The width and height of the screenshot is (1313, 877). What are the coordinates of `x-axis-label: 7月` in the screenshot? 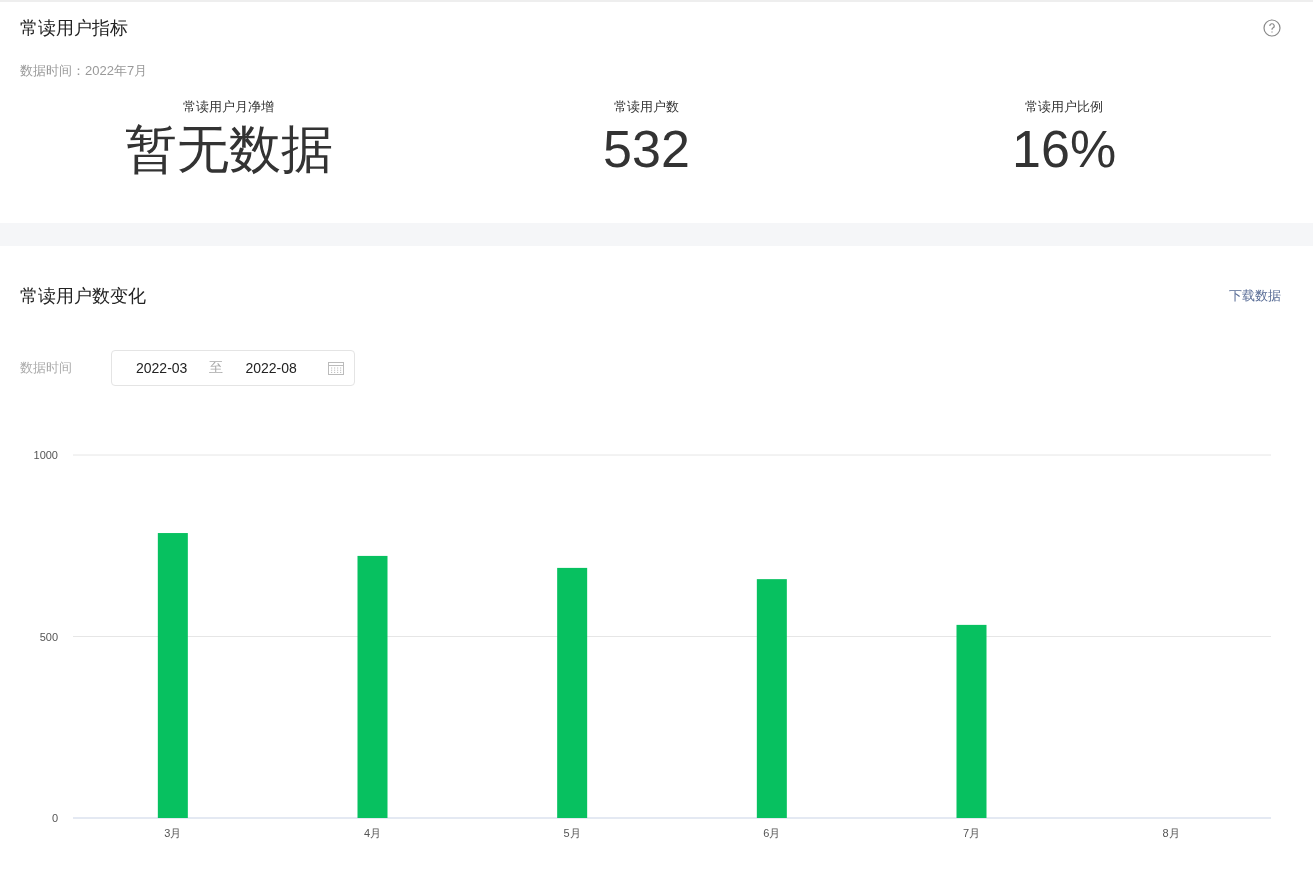 It's located at (971, 833).